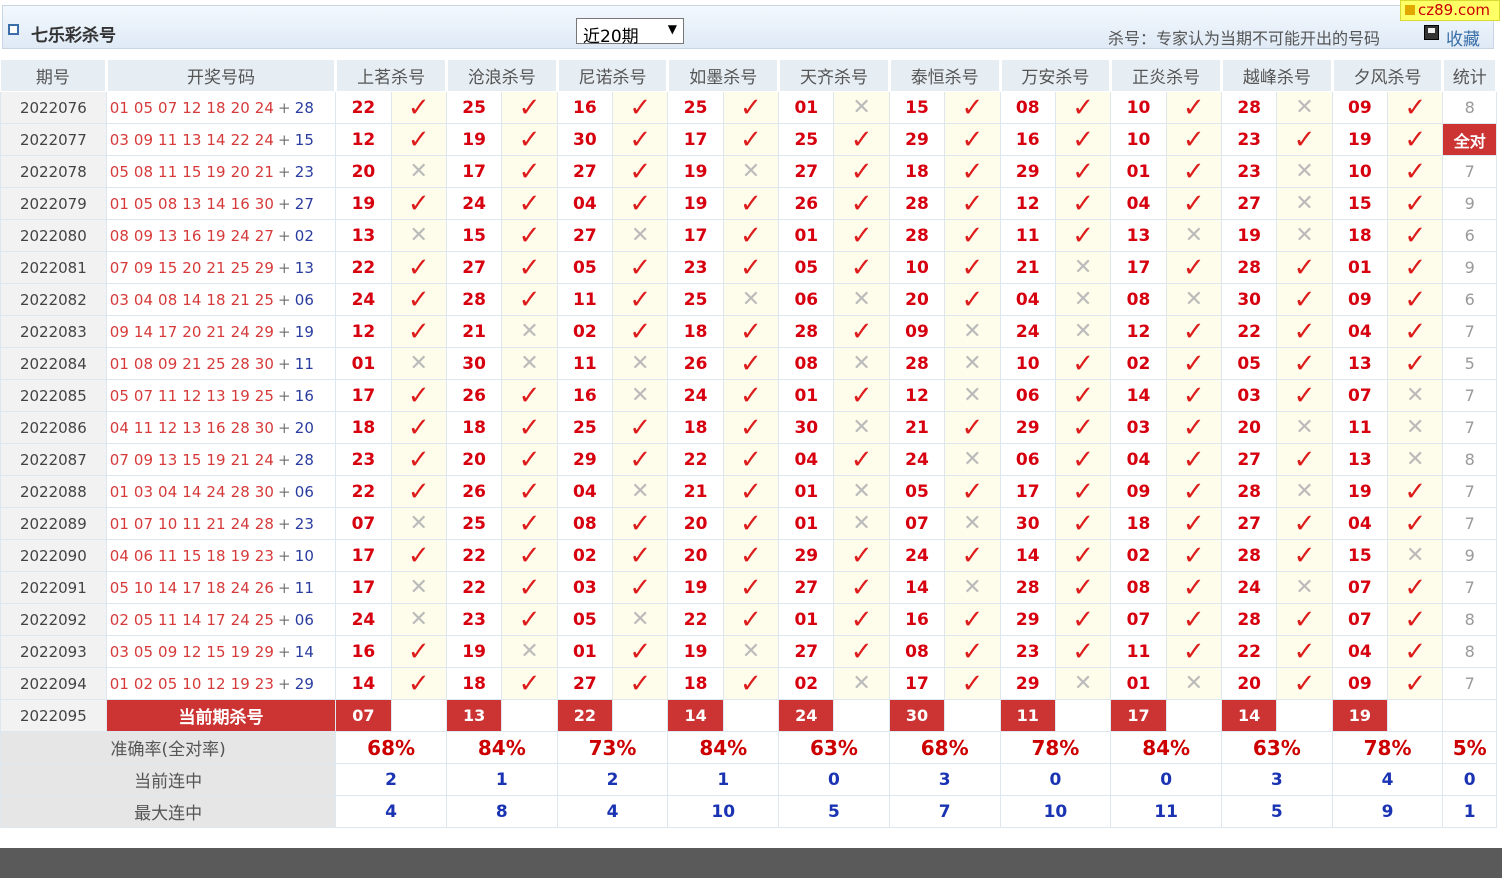 The image size is (1502, 878). What do you see at coordinates (917, 491) in the screenshot?
I see `kill-number-cell: 05` at bounding box center [917, 491].